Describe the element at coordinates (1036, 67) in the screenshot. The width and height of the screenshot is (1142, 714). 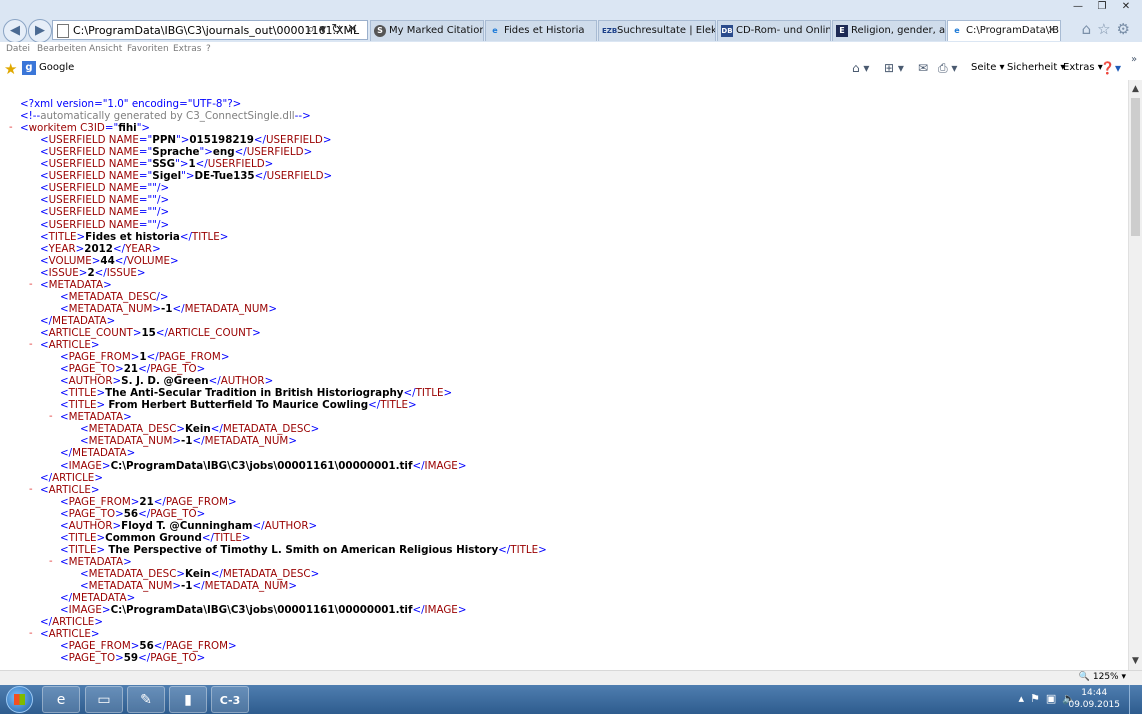
I see `sicherheit-menu-button: Sicherheit ▾` at that location.